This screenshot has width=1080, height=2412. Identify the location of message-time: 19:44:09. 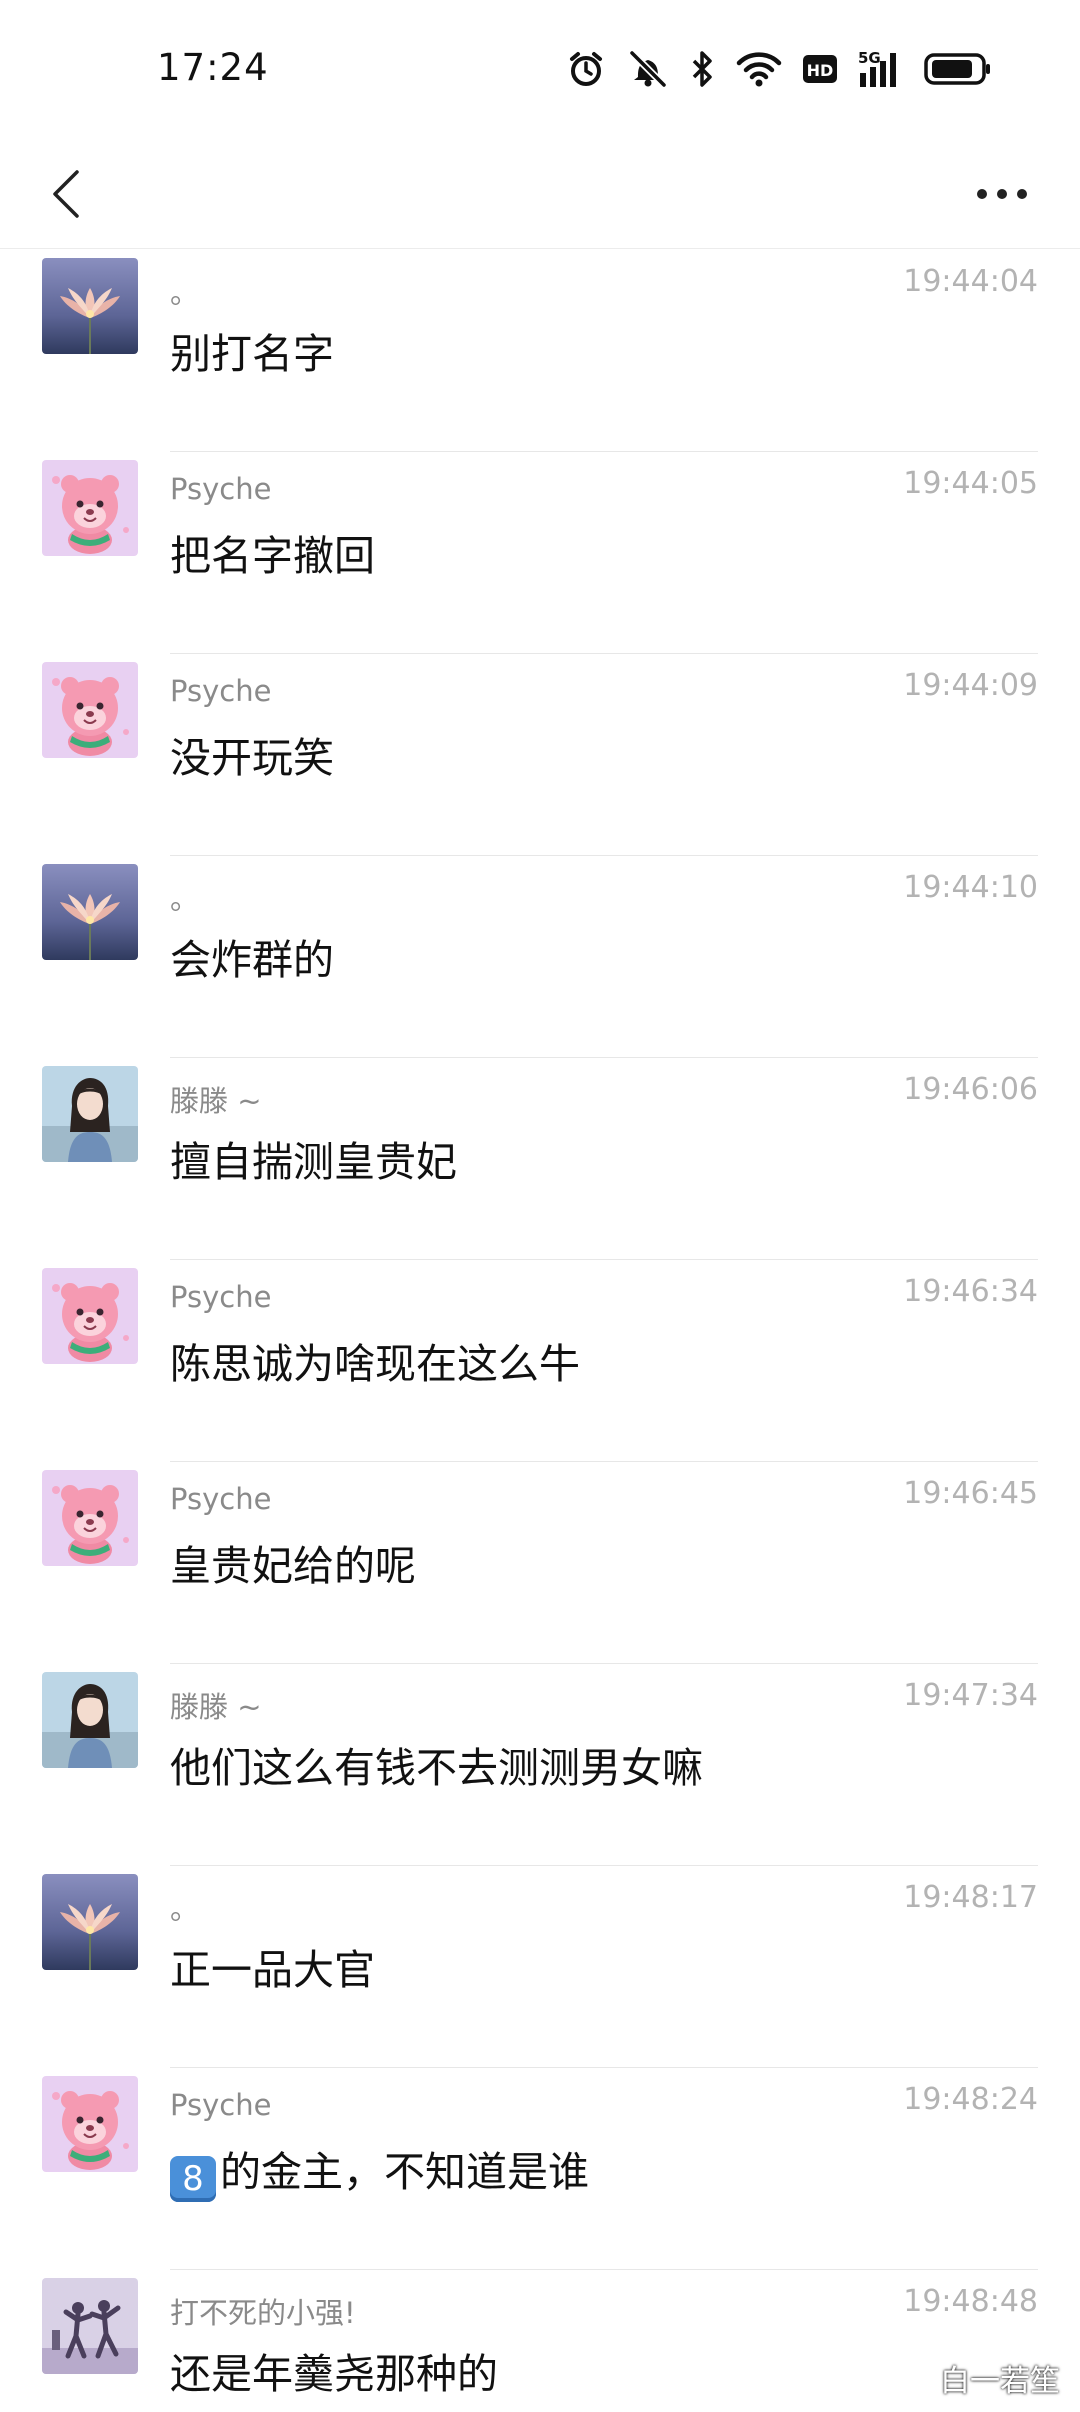
(970, 685).